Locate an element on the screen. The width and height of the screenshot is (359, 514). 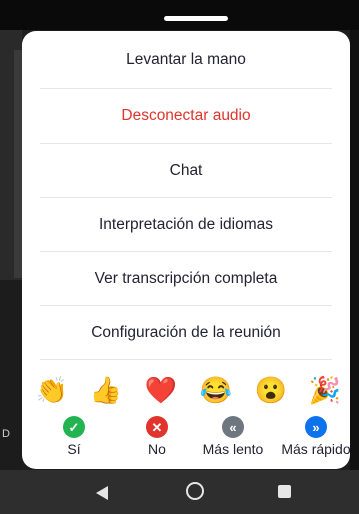
meeting-video-edge is located at coordinates (354, 250).